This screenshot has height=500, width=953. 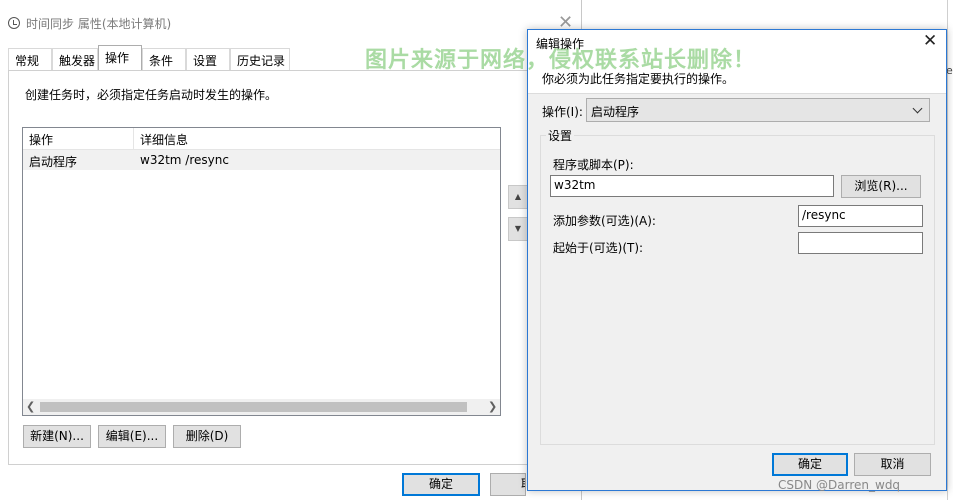 What do you see at coordinates (839, 485) in the screenshot?
I see `csdn-credit: CSDN @Darren_wdq` at bounding box center [839, 485].